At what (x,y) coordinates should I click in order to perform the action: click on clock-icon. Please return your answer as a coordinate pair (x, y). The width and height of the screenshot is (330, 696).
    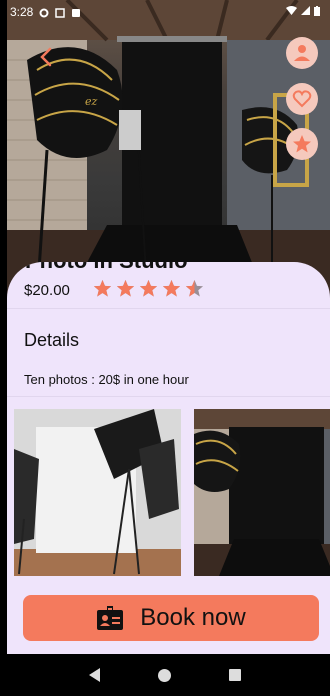
    Looking at the image, I should click on (76, 12).